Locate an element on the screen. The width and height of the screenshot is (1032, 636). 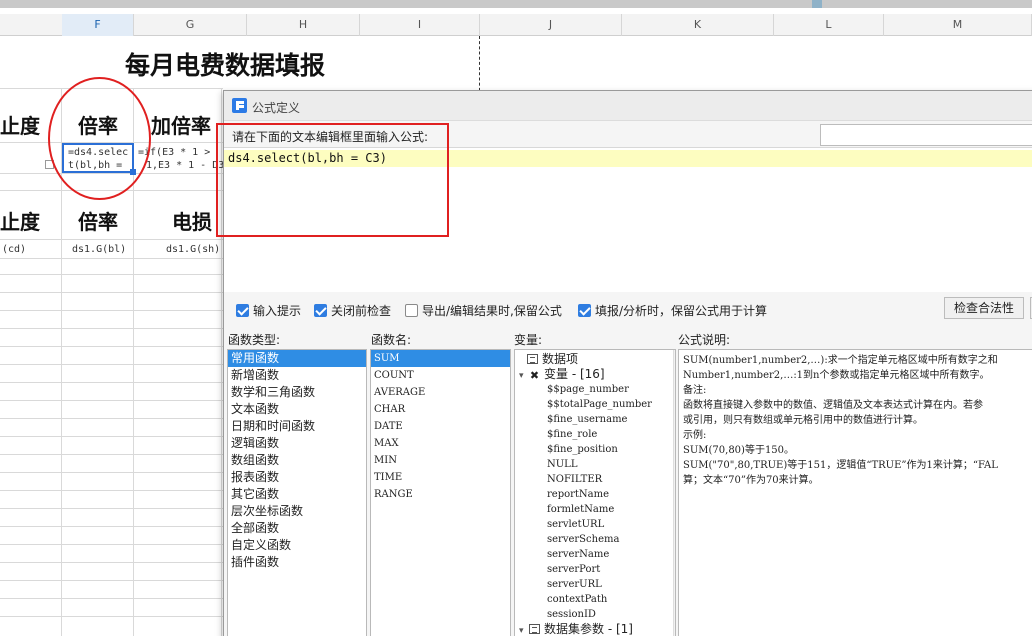
tree-leaf: $$totalPage_number is located at coordinates (599, 404).